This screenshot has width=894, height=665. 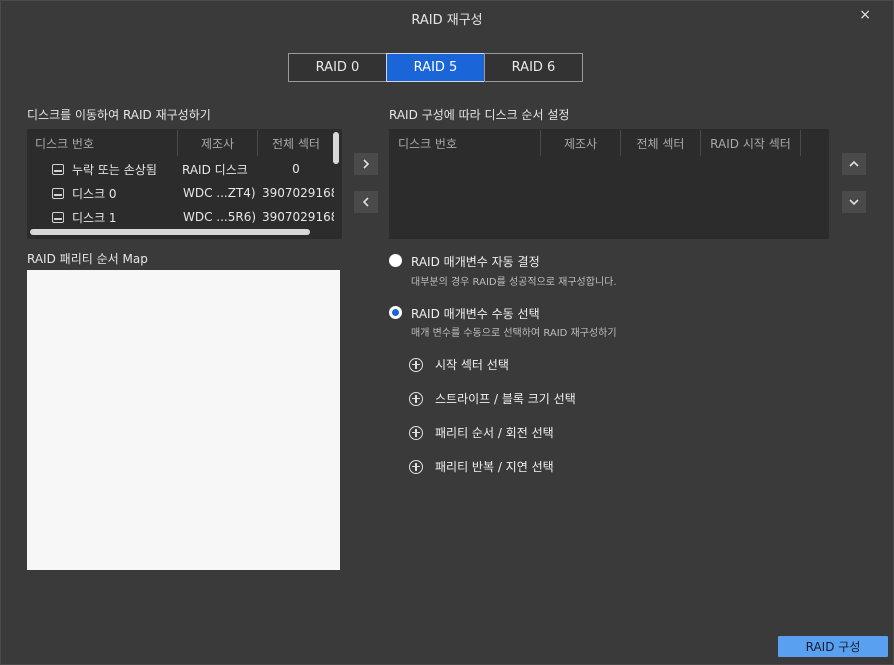 What do you see at coordinates (475, 314) in the screenshot?
I see `manual-params-label: RAID 매개변수 수동 선택` at bounding box center [475, 314].